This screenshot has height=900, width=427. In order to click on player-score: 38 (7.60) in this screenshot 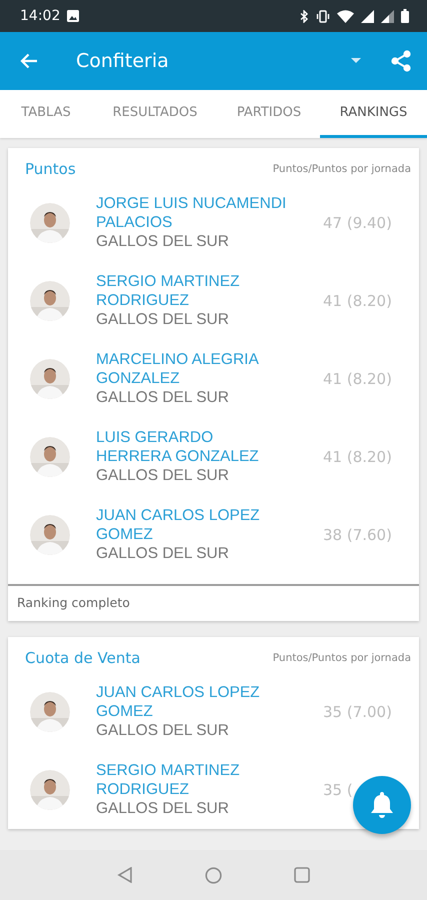, I will do `click(358, 535)`.